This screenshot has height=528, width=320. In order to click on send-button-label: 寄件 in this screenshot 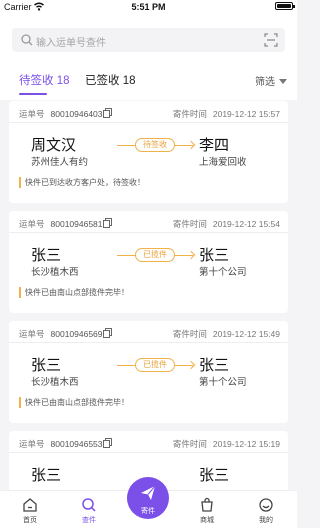, I will do `click(148, 511)`.